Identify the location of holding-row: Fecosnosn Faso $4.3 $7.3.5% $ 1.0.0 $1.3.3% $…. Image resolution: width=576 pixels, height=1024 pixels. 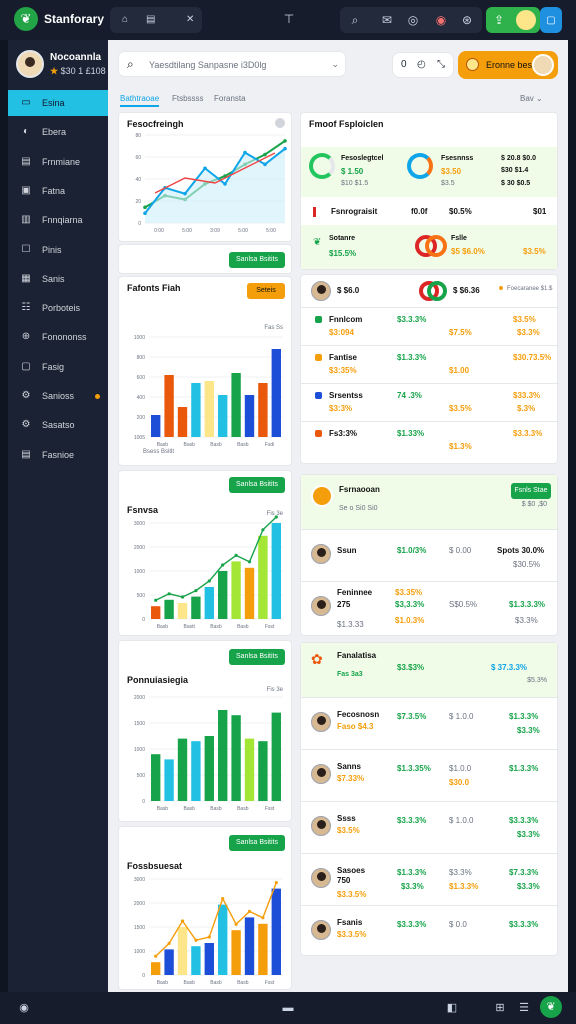
(430, 723).